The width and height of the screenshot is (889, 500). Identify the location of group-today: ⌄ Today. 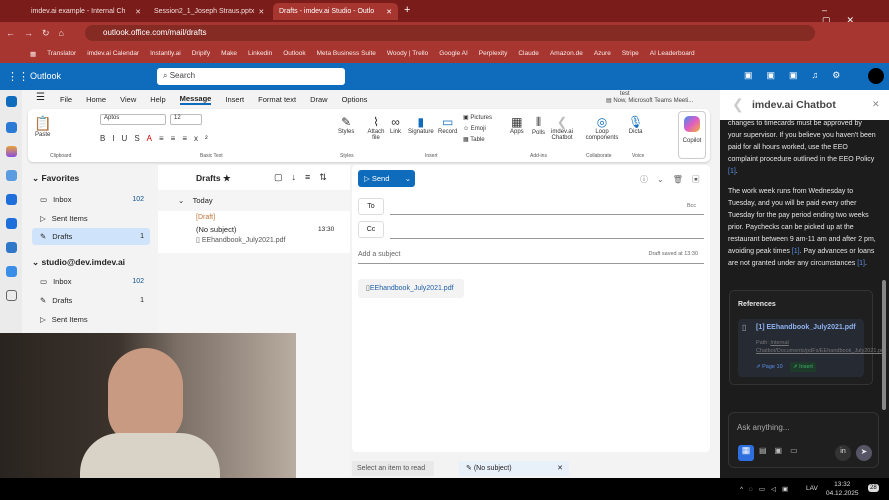
(195, 200).